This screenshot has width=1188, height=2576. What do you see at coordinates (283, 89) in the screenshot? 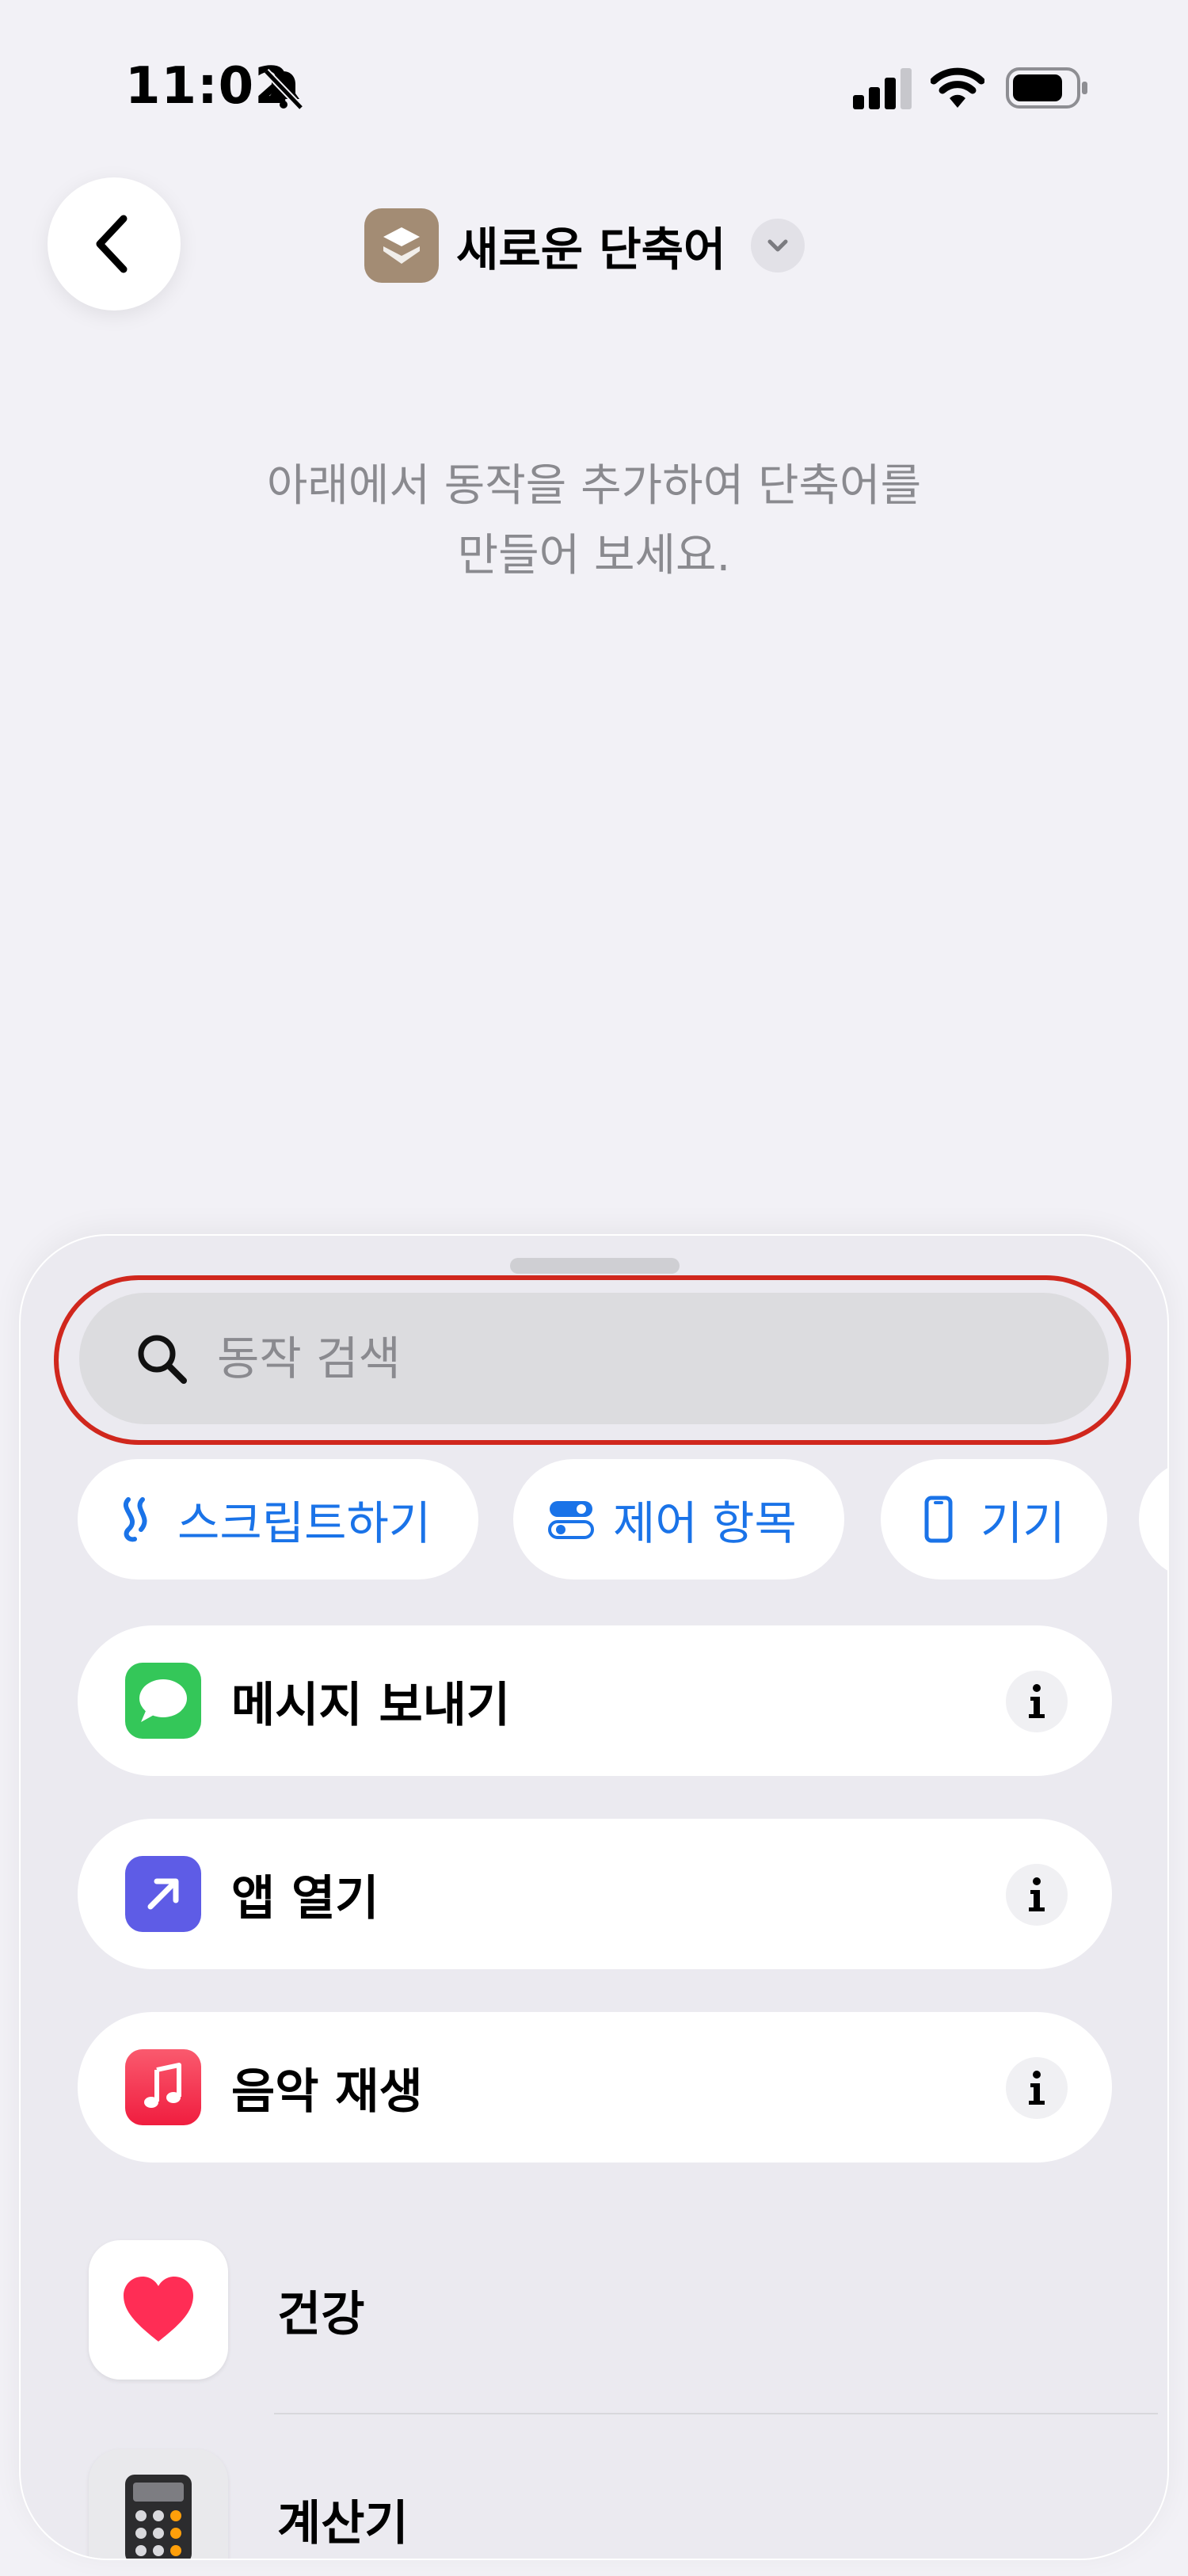
I see `bell-off-icon` at bounding box center [283, 89].